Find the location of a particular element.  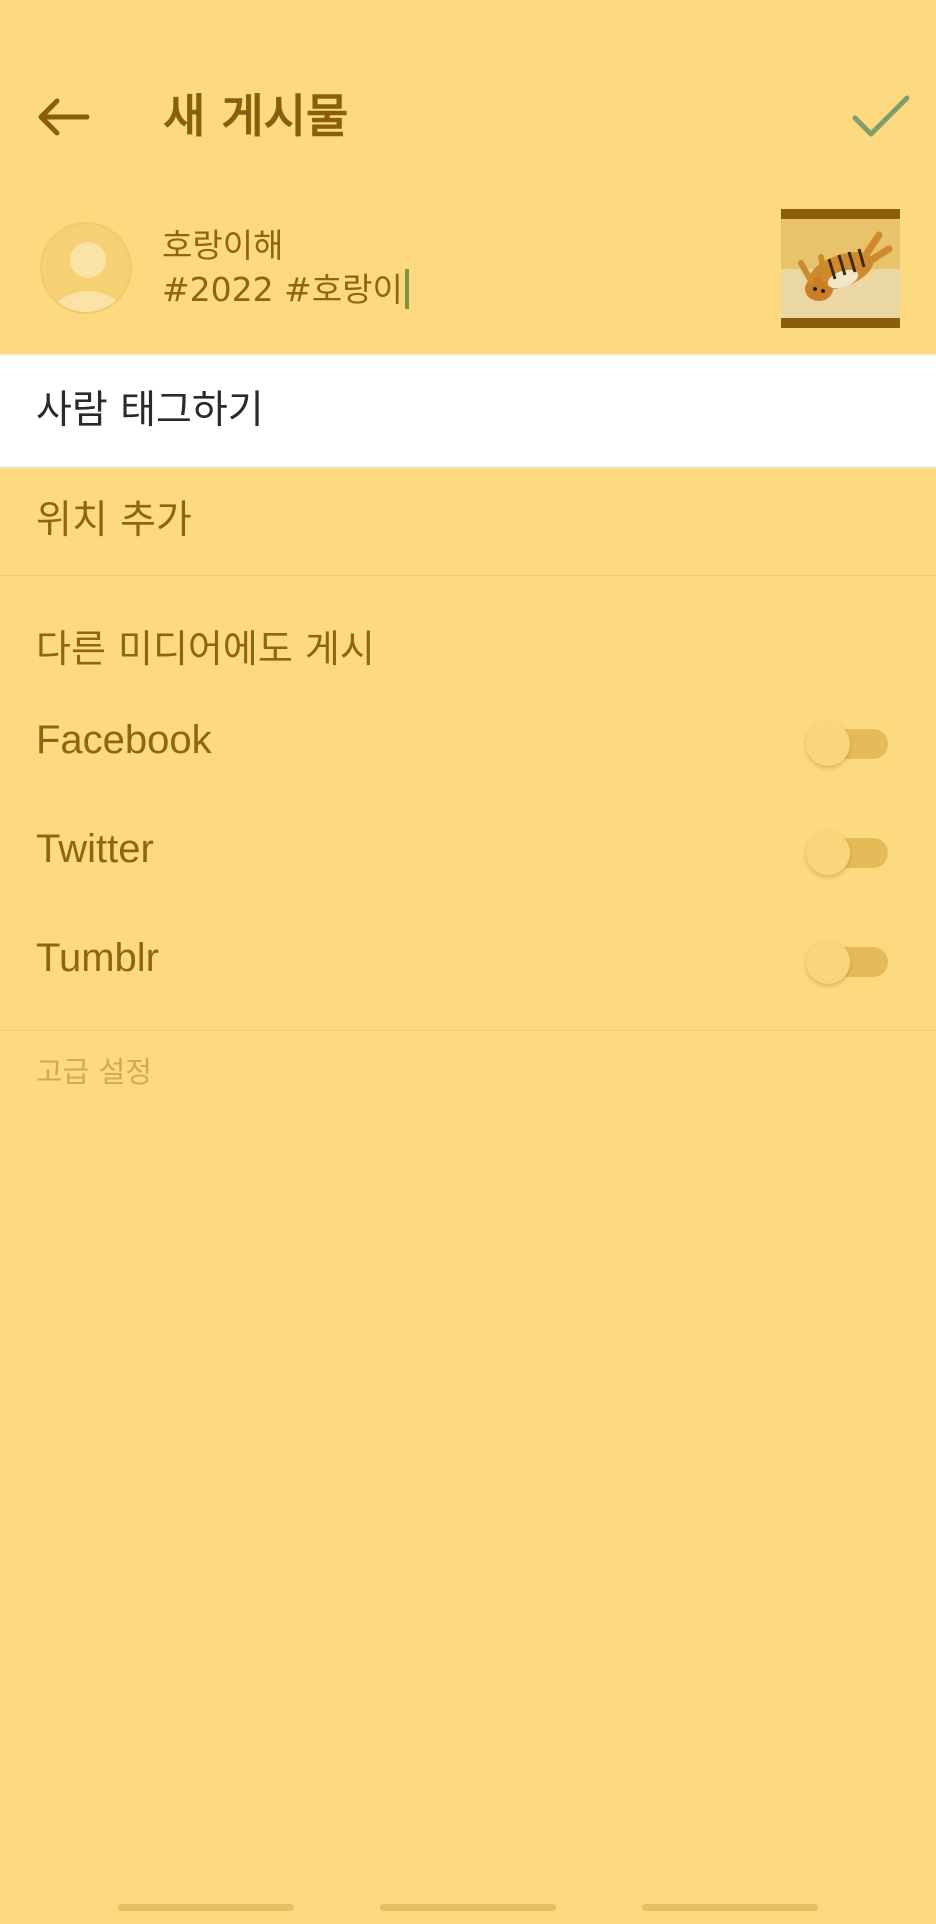

facebook-toggle is located at coordinates (848, 744).